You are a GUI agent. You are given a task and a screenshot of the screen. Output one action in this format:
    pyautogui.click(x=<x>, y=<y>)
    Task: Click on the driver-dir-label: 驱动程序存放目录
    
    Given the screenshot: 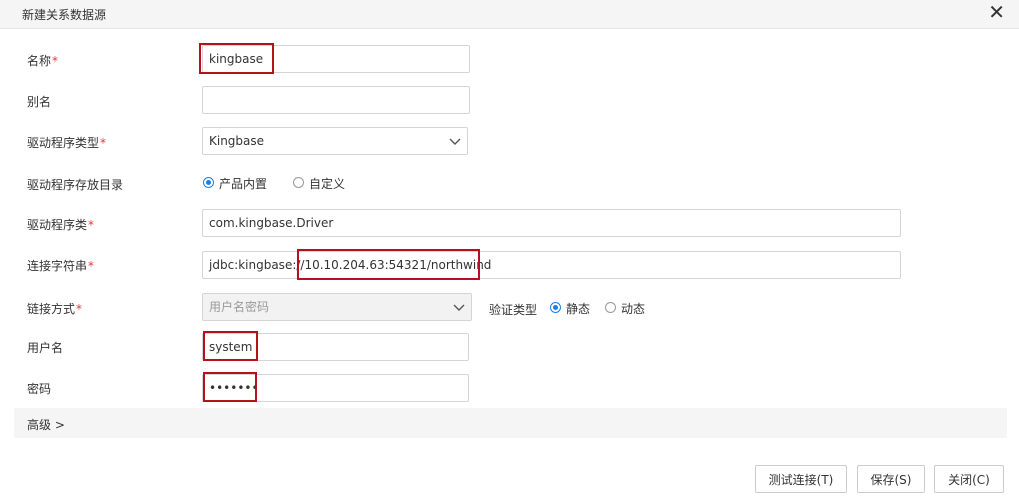 What is the action you would take?
    pyautogui.click(x=75, y=185)
    